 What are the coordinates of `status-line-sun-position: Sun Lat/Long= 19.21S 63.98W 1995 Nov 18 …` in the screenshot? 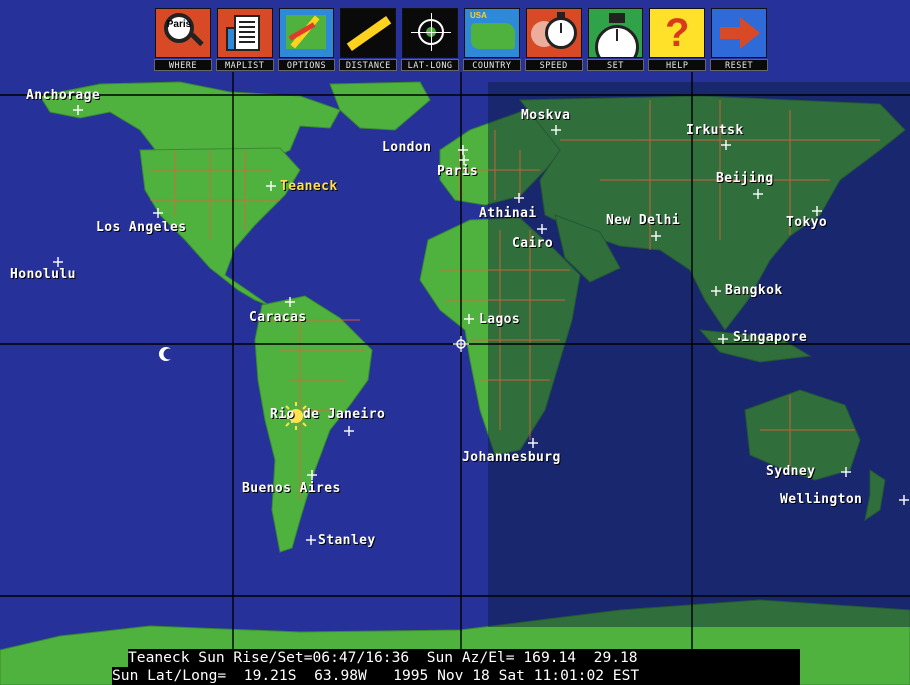 It's located at (456, 676).